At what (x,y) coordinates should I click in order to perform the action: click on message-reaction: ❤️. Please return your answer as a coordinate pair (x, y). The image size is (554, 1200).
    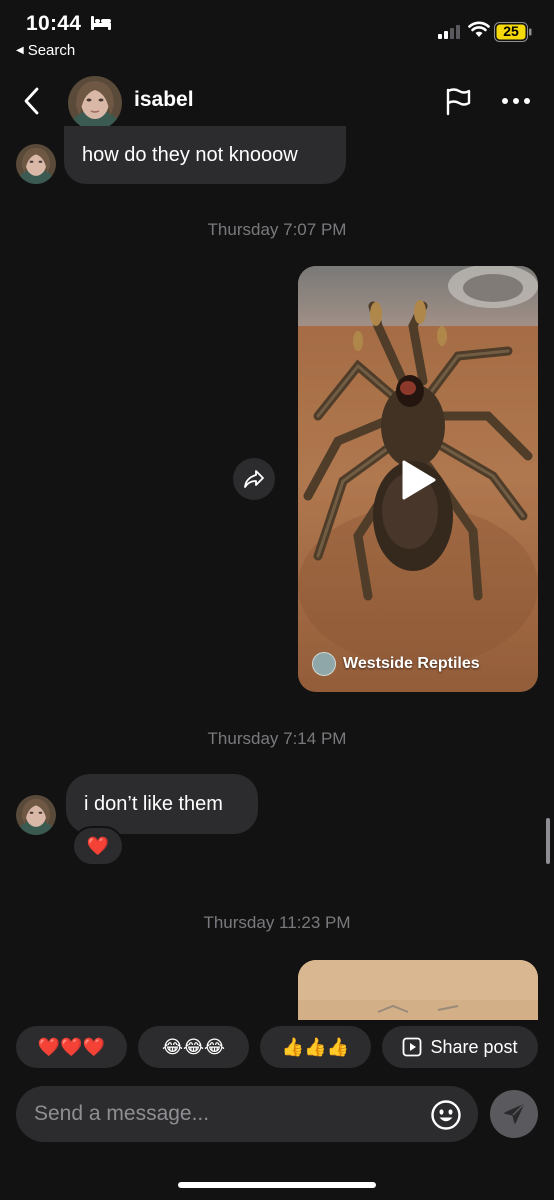
    Looking at the image, I should click on (98, 846).